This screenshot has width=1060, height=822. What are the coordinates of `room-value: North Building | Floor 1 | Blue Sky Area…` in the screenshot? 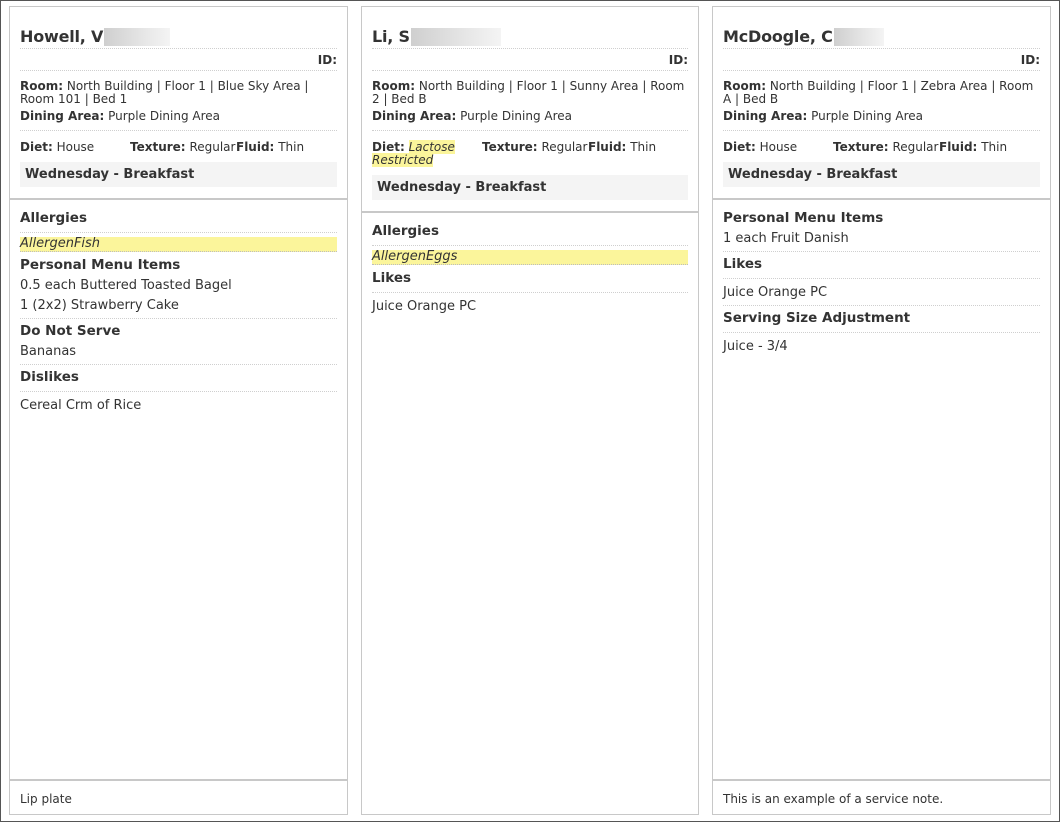 It's located at (164, 92).